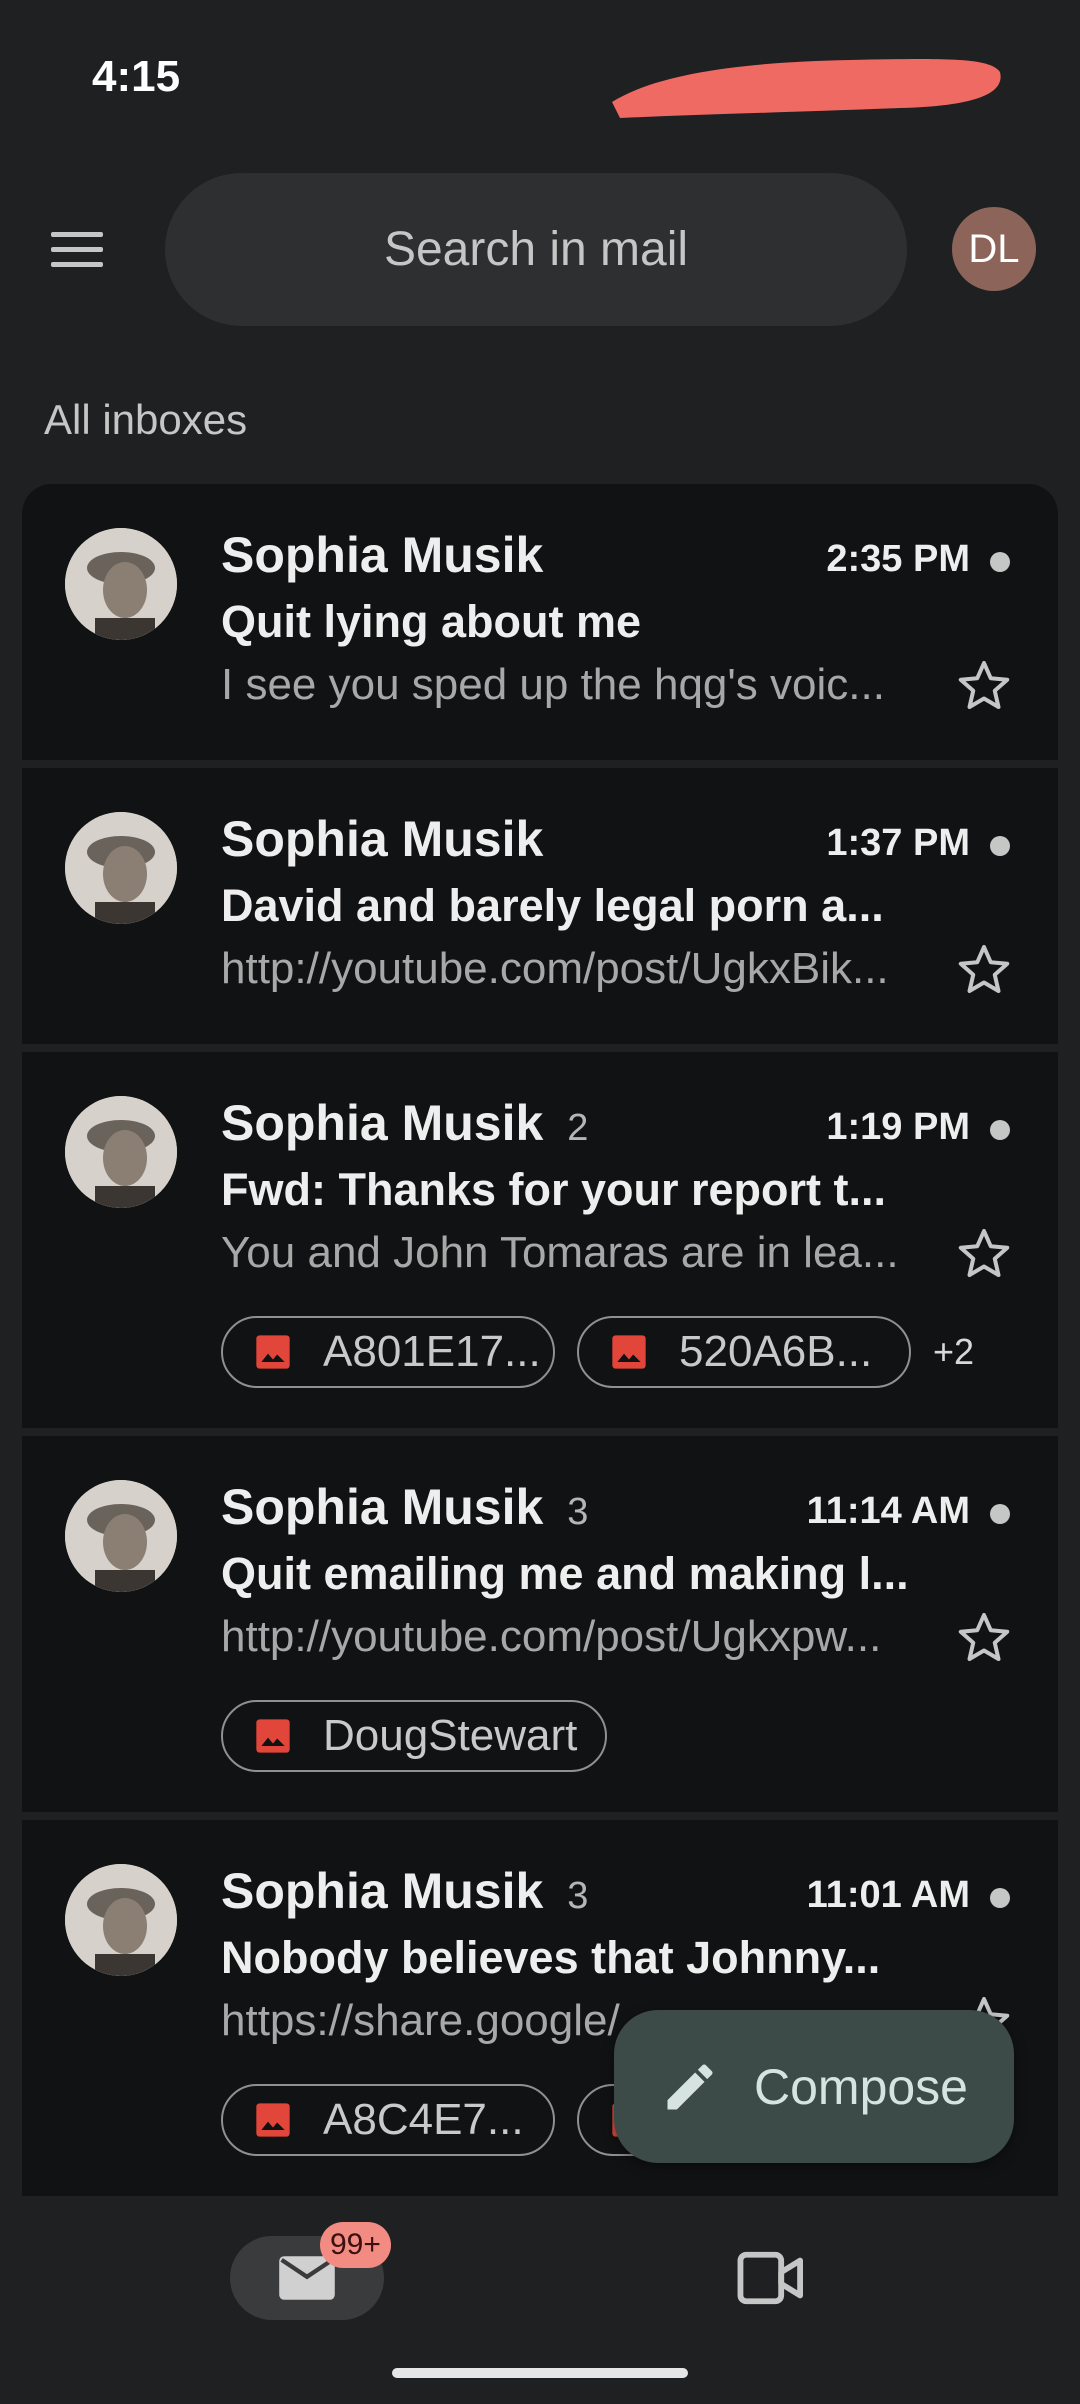 The width and height of the screenshot is (1080, 2404). What do you see at coordinates (540, 2373) in the screenshot?
I see `home-indicator` at bounding box center [540, 2373].